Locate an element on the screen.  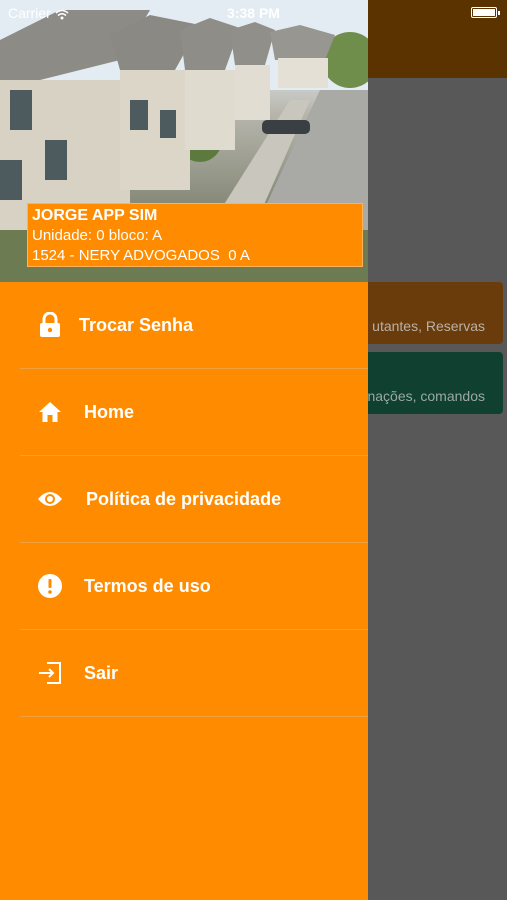
menu-item-label: Sair is located at coordinates (101, 672).